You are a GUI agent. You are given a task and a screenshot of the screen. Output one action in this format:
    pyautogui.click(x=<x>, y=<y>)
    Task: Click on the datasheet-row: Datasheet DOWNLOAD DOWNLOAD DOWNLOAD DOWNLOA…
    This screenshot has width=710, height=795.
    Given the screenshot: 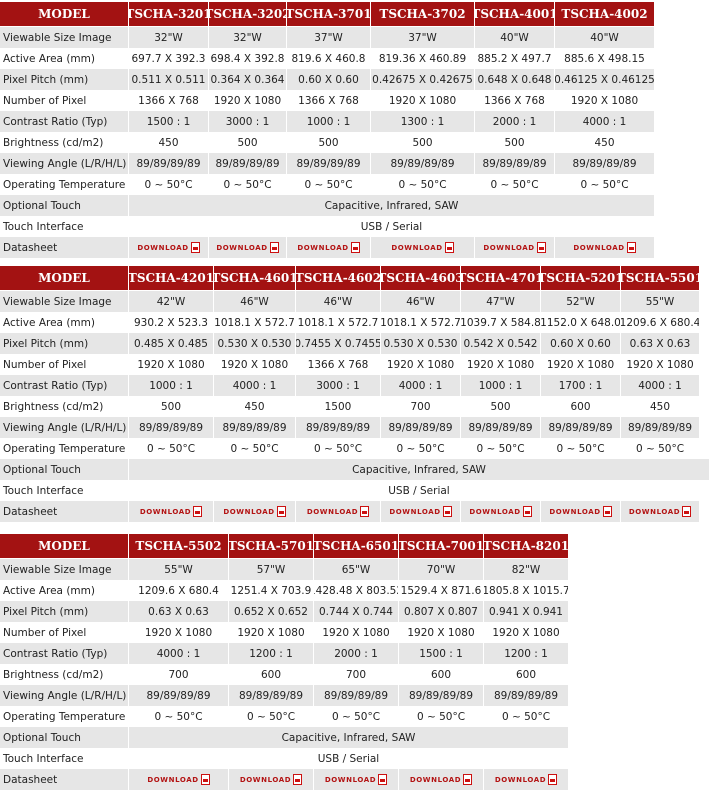 What is the action you would take?
    pyautogui.click(x=284, y=779)
    